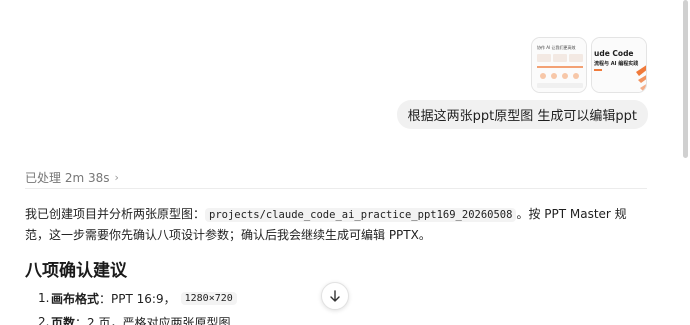 The image size is (690, 325). Describe the element at coordinates (208, 298) in the screenshot. I see `item-code: 1280×720` at that location.